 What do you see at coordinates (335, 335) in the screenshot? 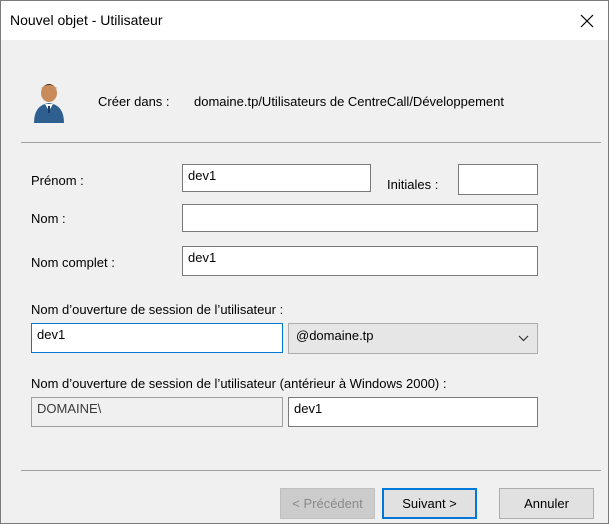
I see `upn-suffix-value: @domaine.tp` at bounding box center [335, 335].